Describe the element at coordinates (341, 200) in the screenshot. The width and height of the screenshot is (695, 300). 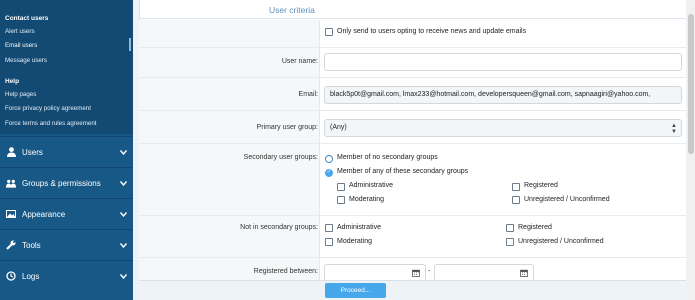
I see `secondary-group-moderating-checkbox` at that location.